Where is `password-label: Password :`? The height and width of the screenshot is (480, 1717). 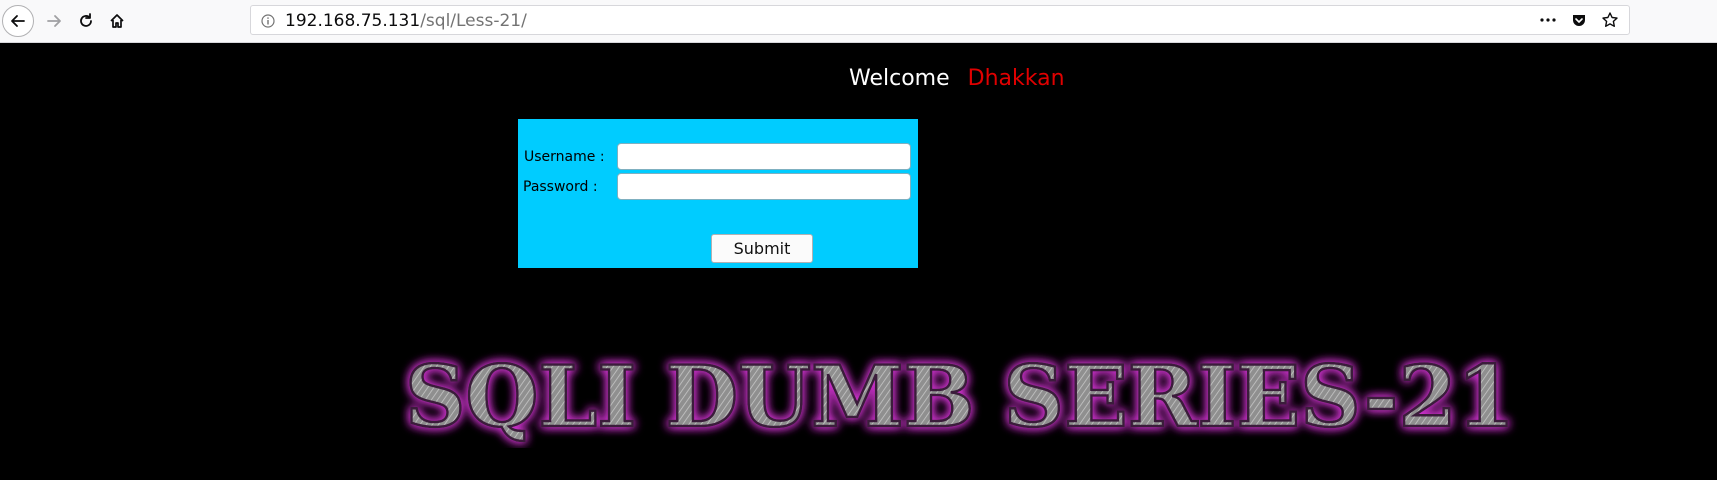
password-label: Password : is located at coordinates (560, 187).